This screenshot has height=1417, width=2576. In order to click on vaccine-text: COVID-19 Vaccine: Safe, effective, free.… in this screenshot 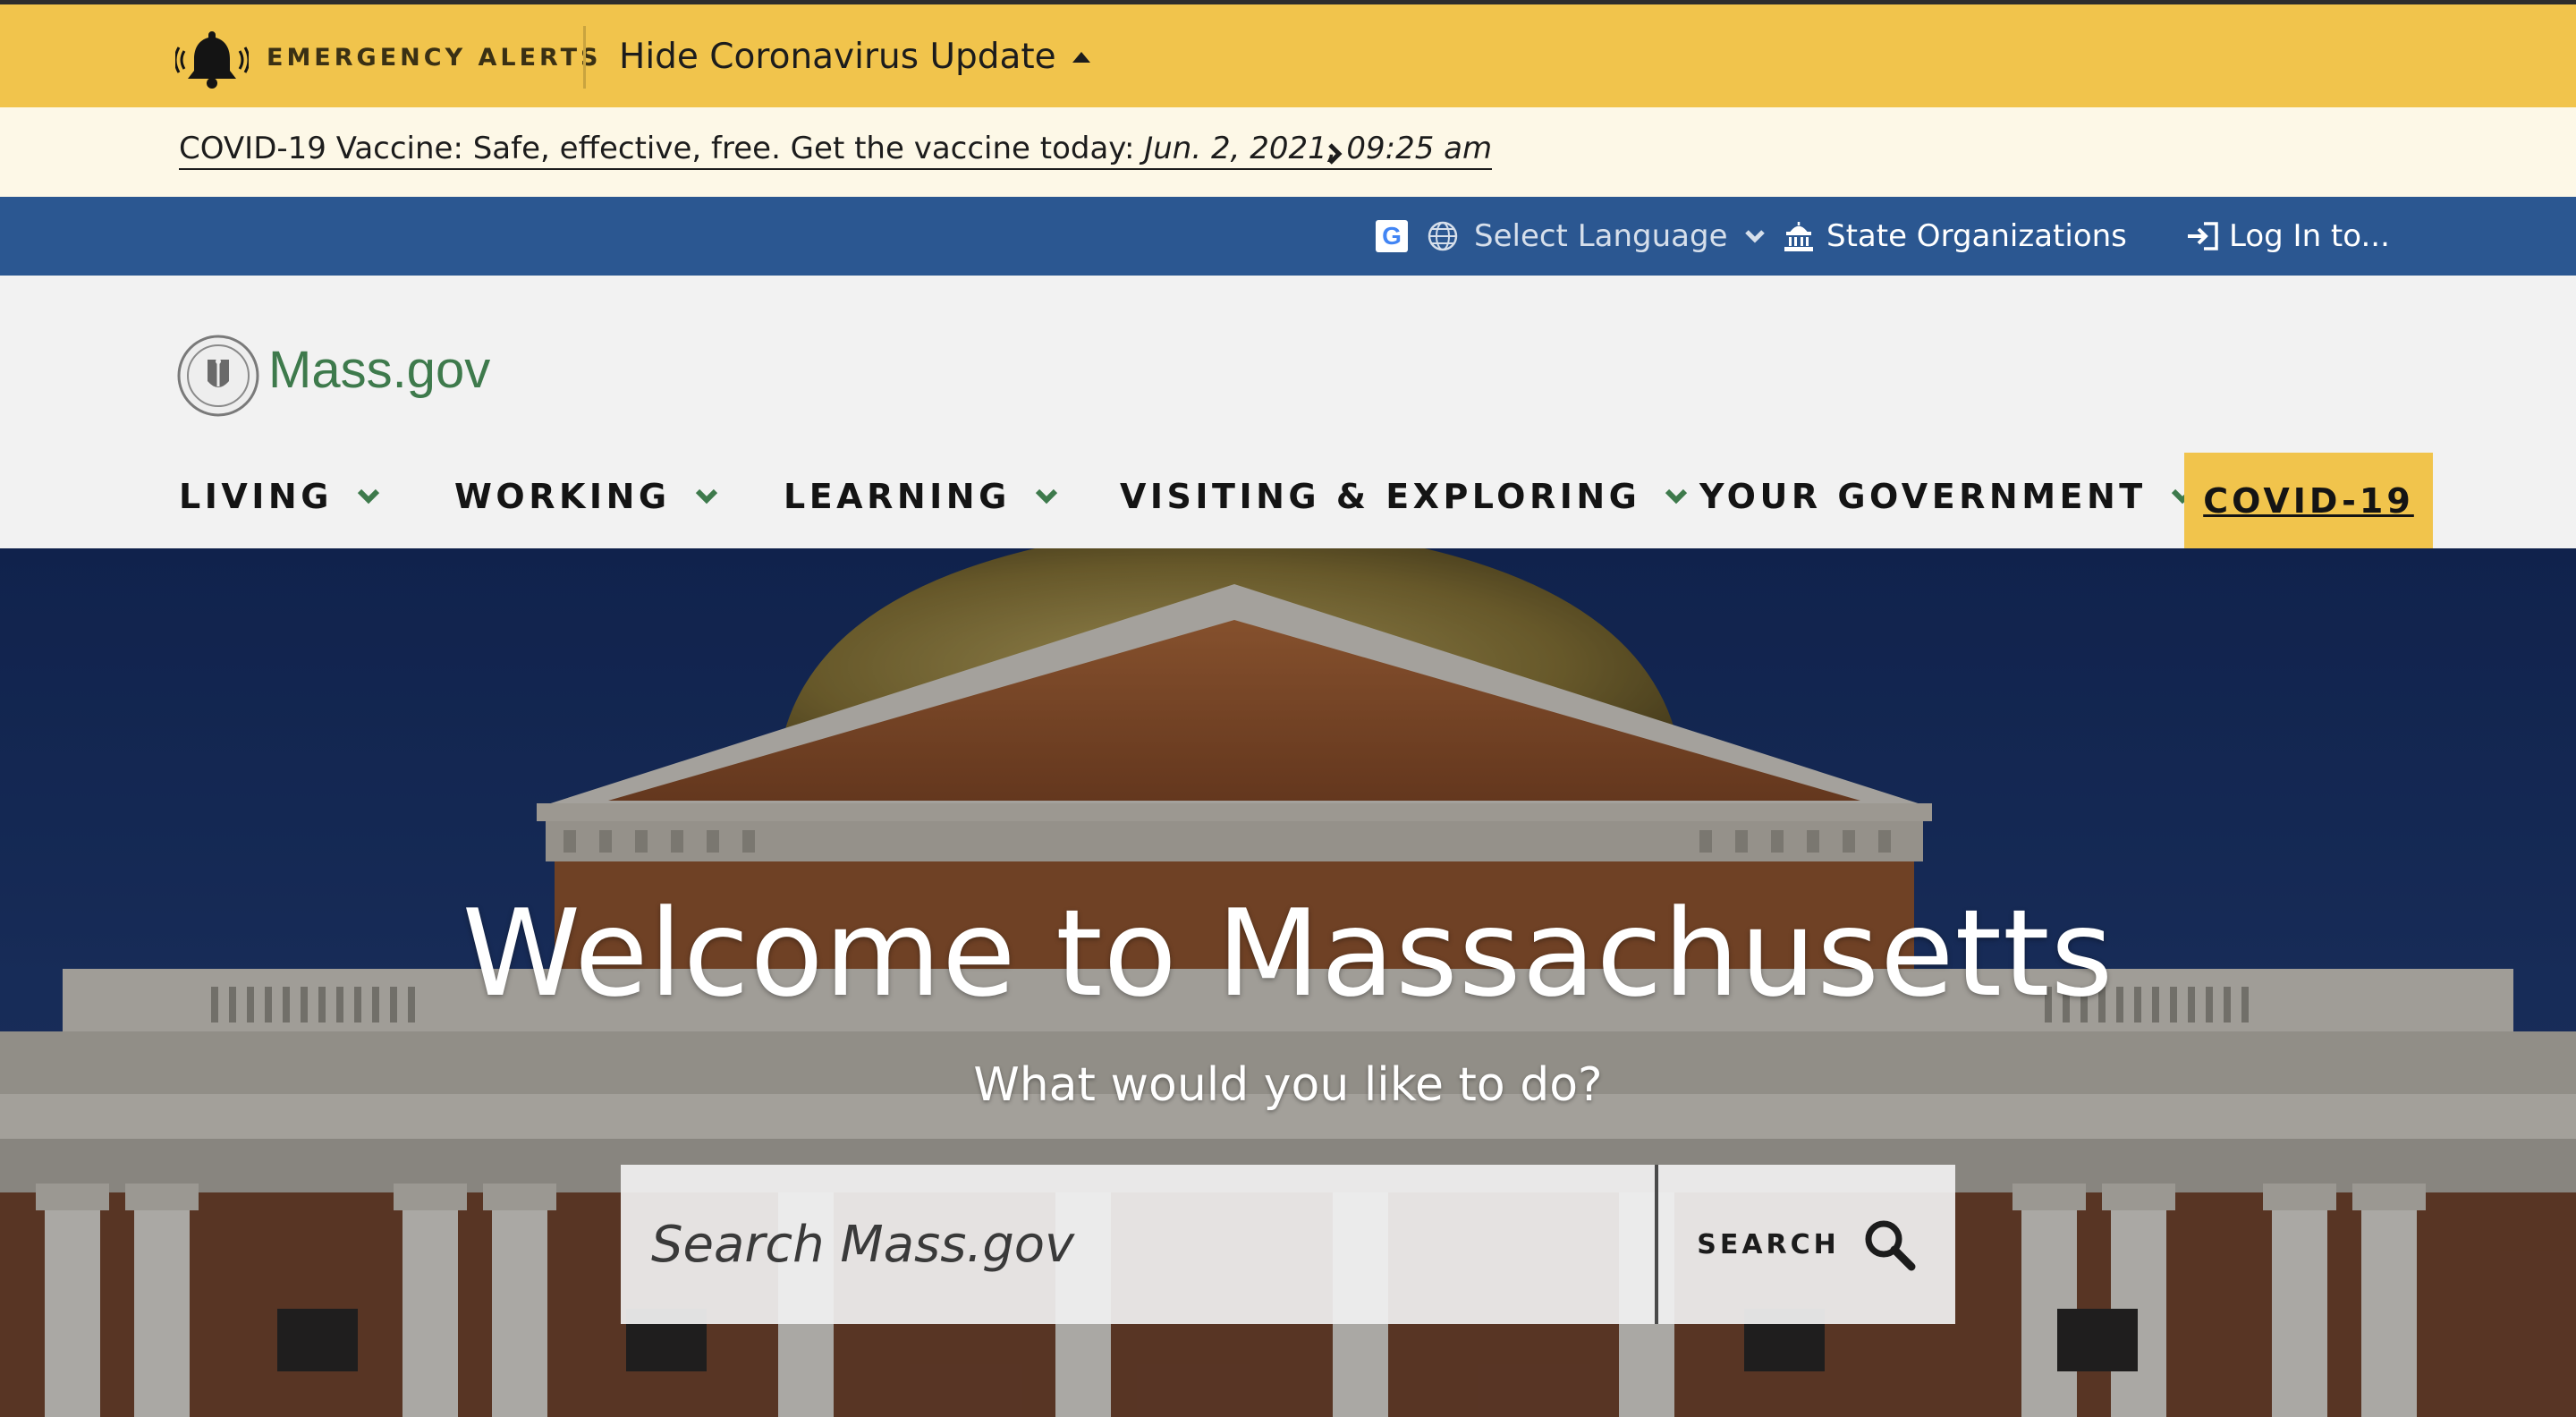, I will do `click(662, 148)`.